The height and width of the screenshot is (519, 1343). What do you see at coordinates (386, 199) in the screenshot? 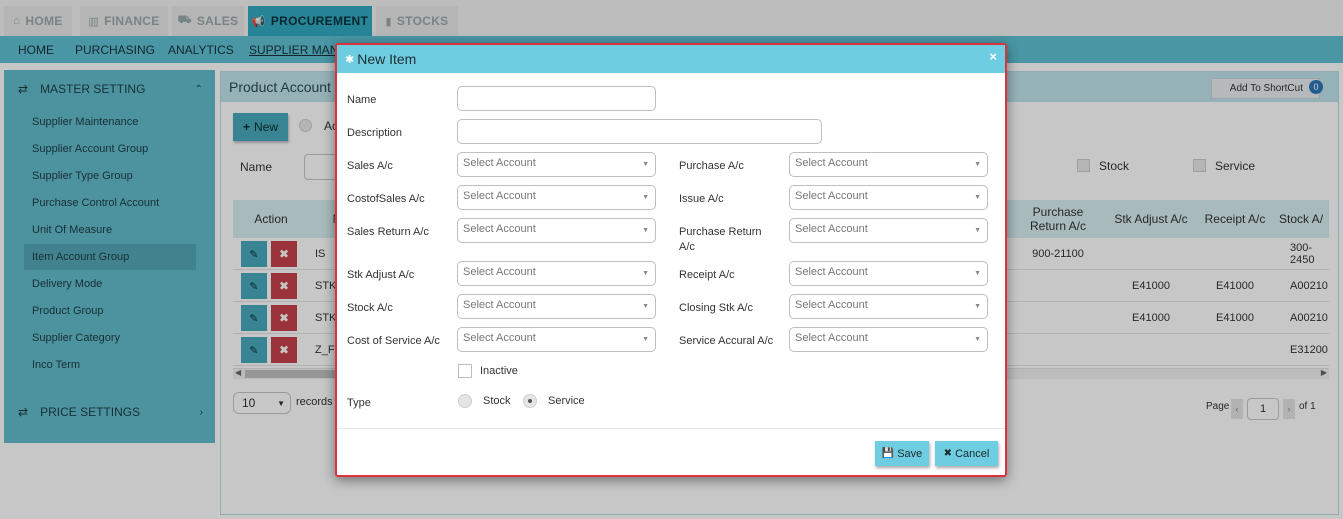
I see `cost-of-sales-account-label: CostofSales A/c` at bounding box center [386, 199].